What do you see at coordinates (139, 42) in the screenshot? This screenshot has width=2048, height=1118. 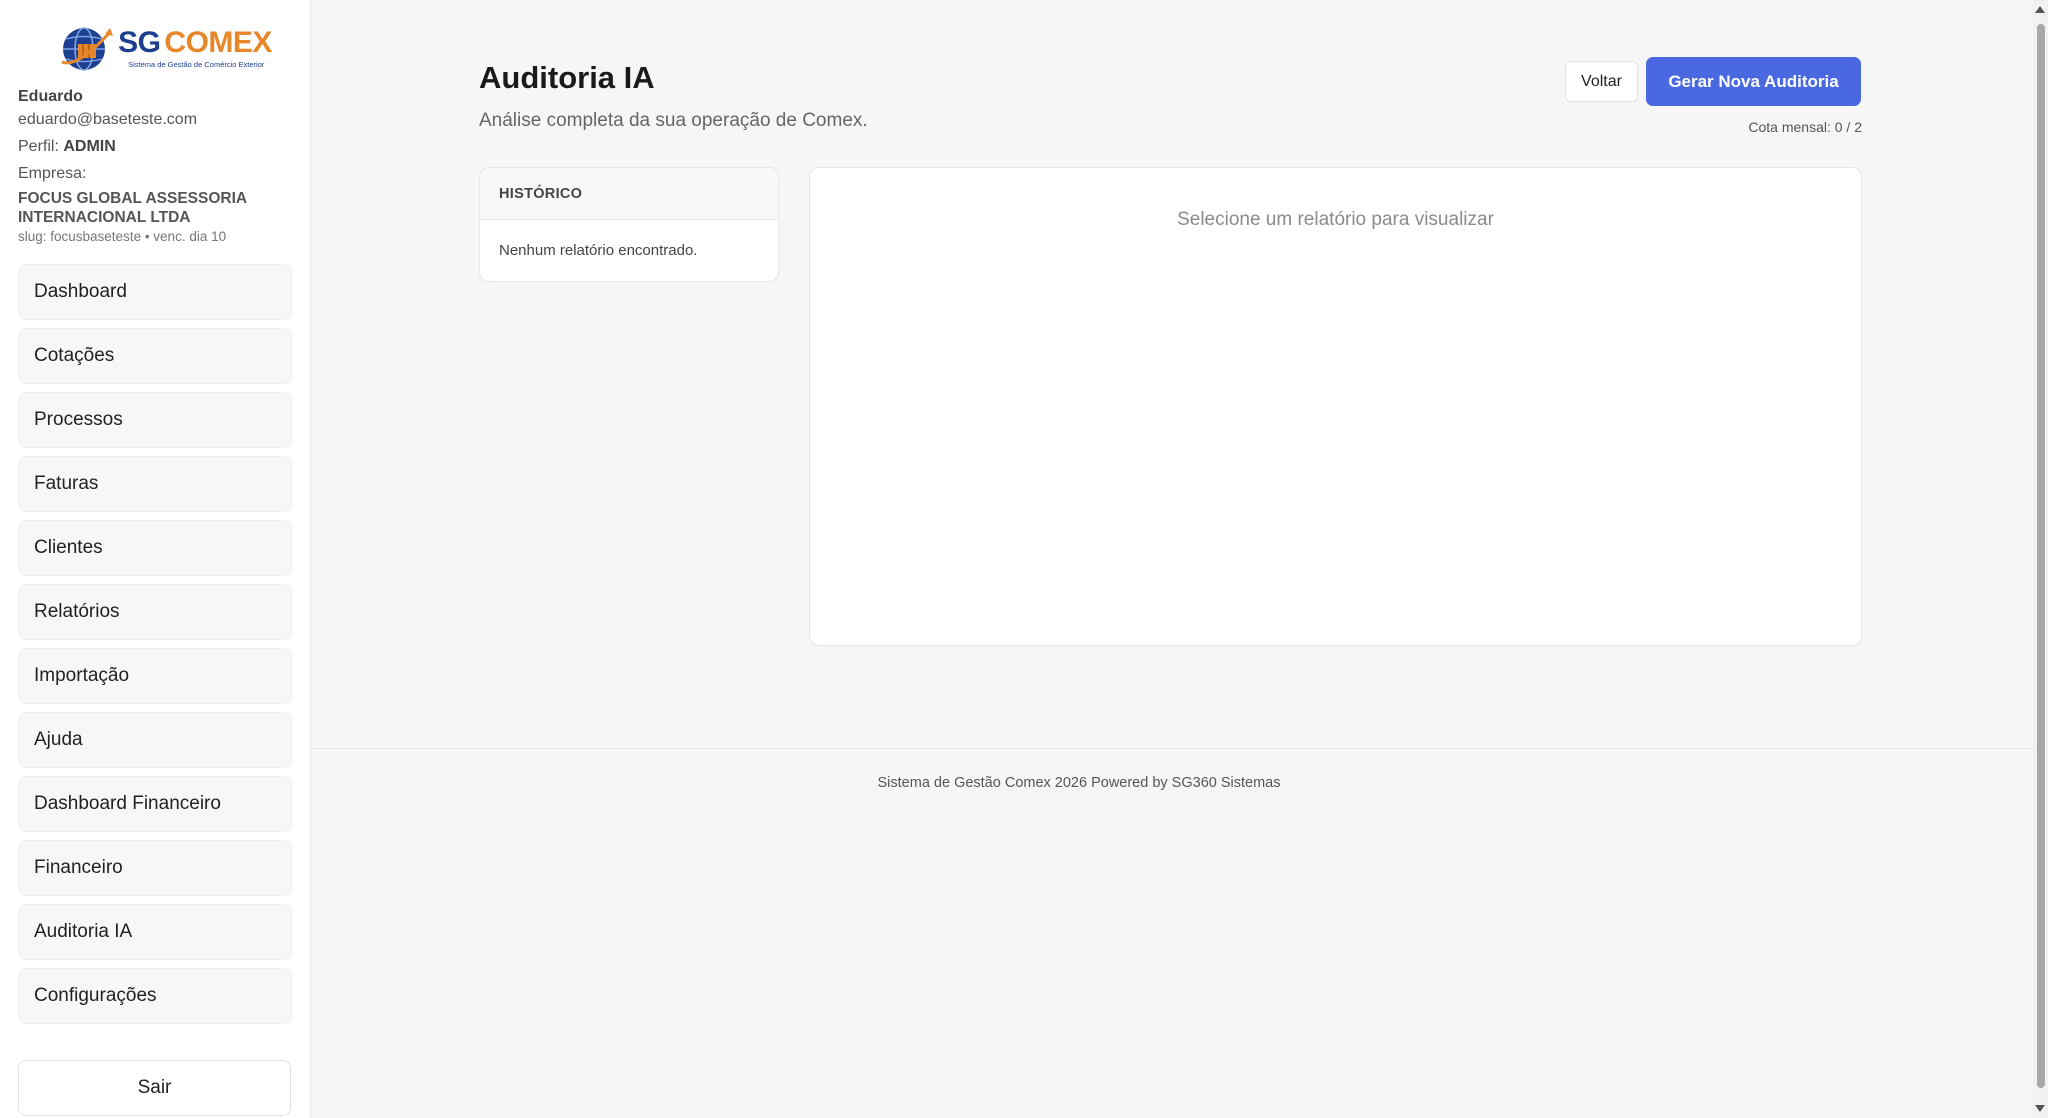 I see `brand-name-sg: SG` at bounding box center [139, 42].